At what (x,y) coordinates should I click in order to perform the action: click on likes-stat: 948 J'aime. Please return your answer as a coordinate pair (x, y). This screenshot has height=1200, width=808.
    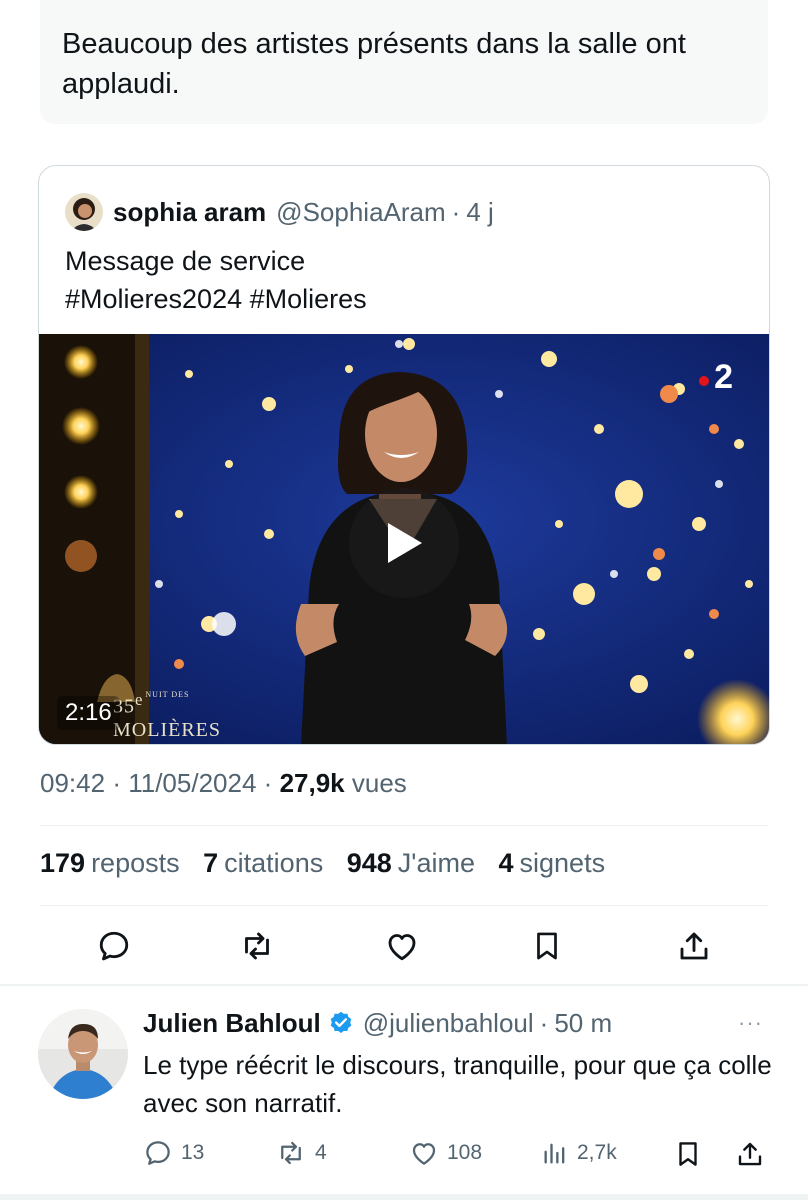
    Looking at the image, I should click on (411, 863).